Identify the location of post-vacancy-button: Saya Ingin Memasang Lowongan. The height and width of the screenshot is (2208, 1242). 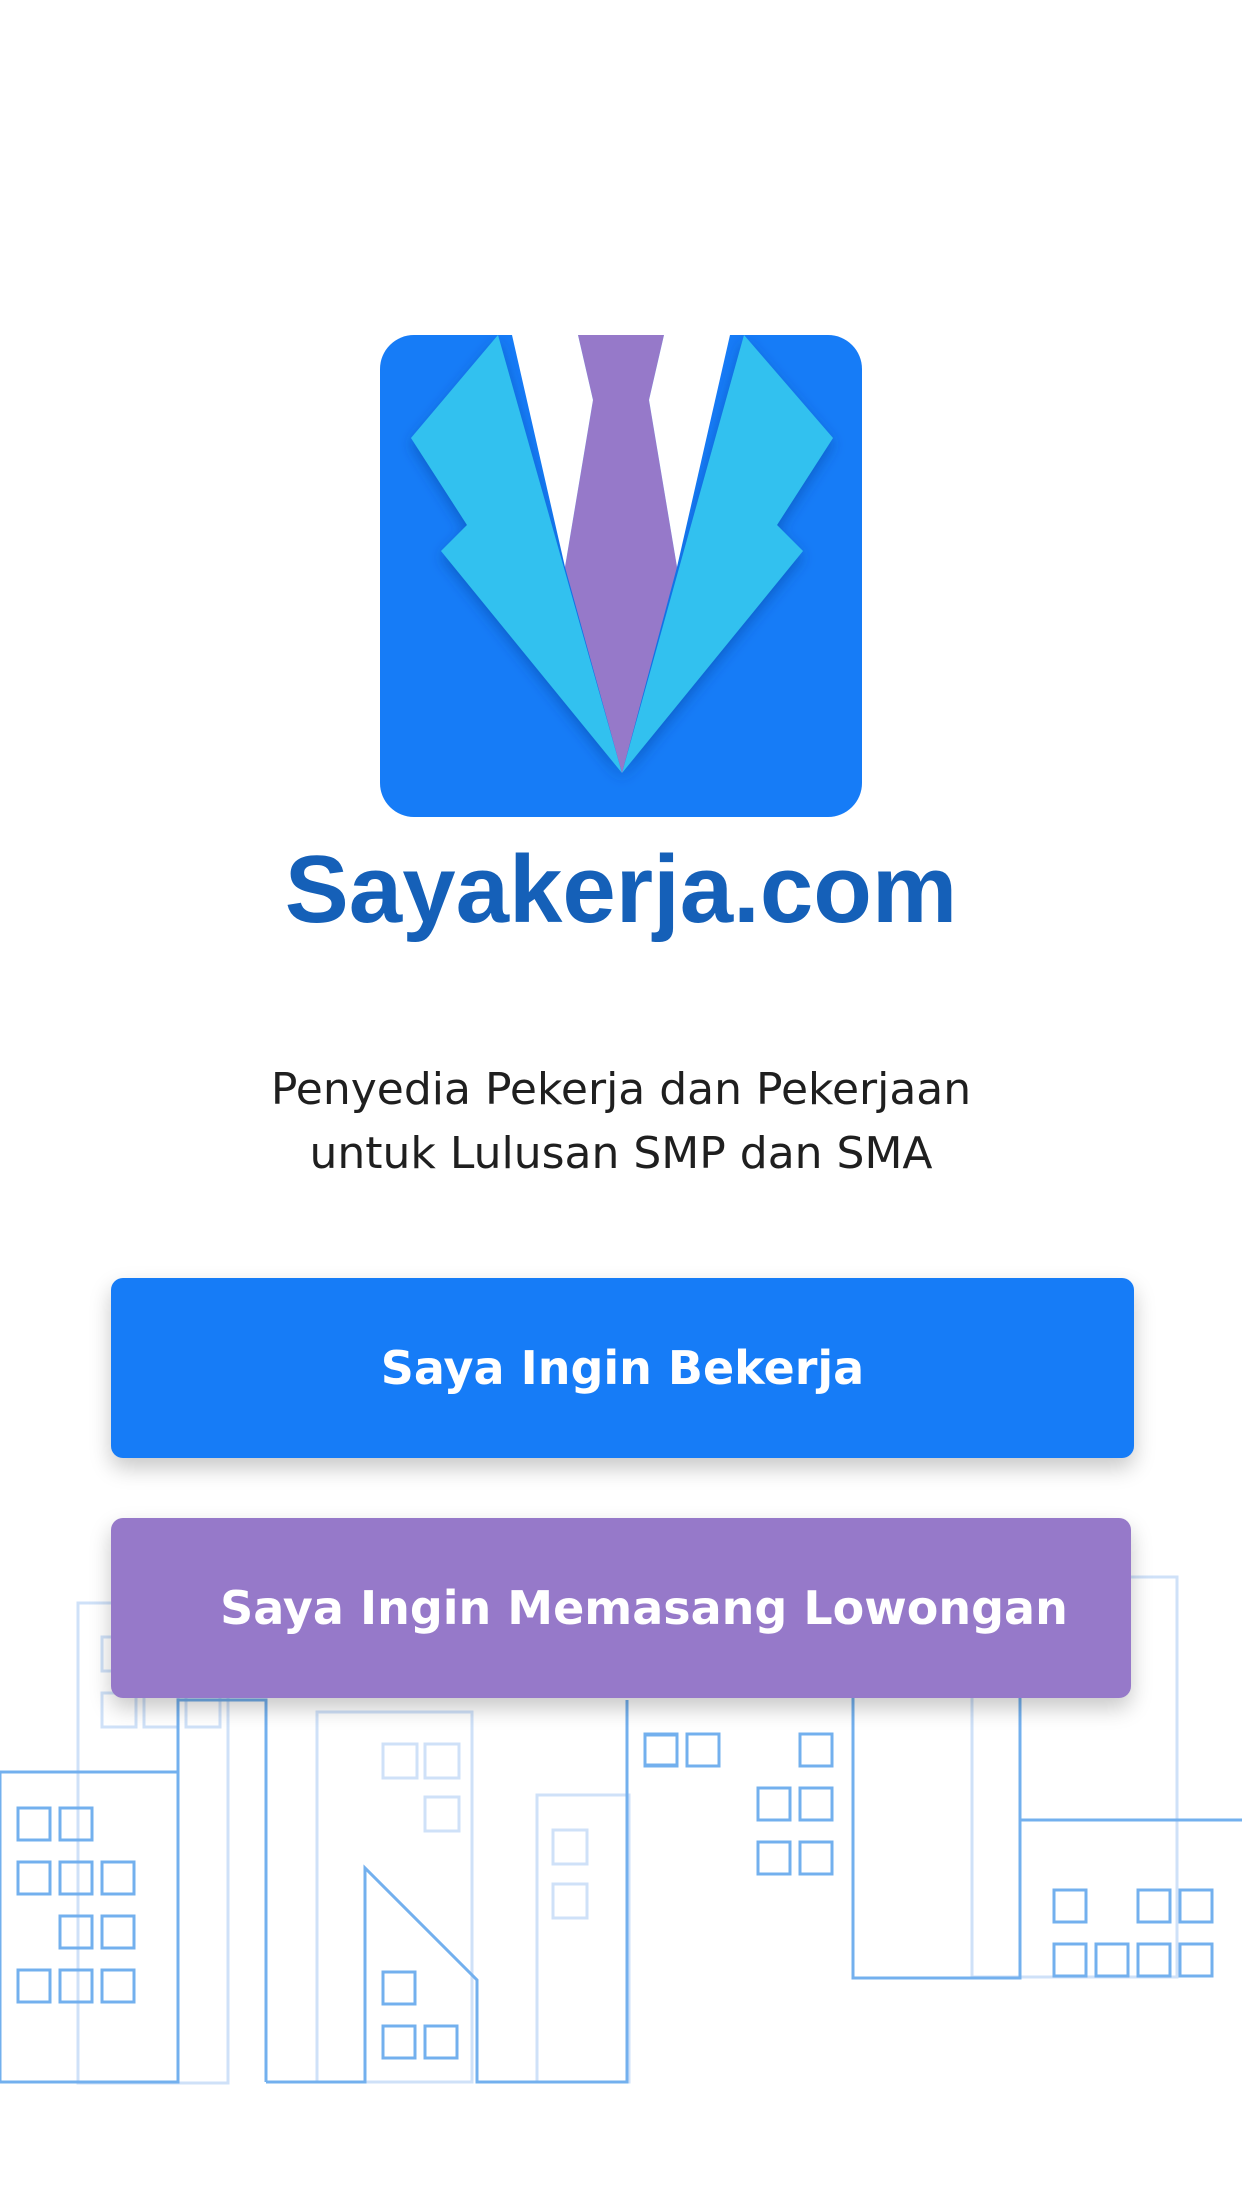
(621, 1608).